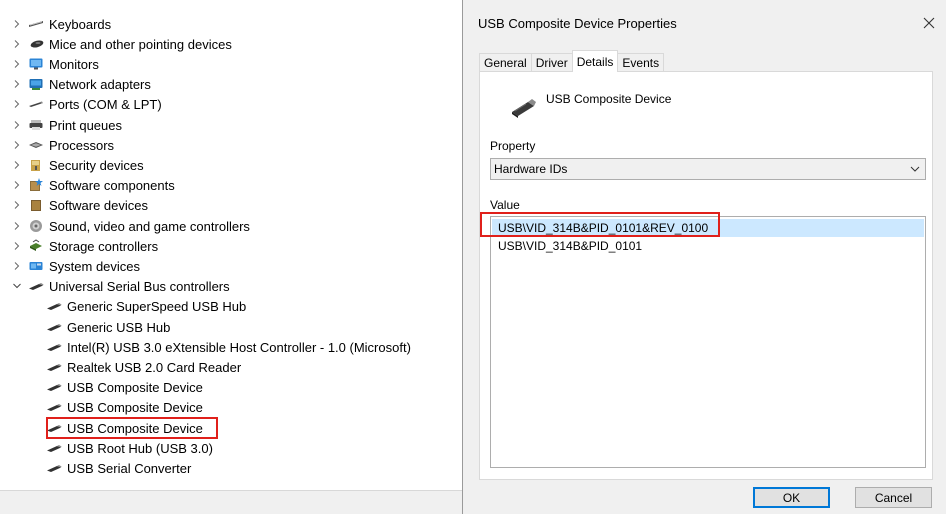 The width and height of the screenshot is (946, 514). What do you see at coordinates (704, 497) in the screenshot?
I see `dialog-footer: OK Cancel` at bounding box center [704, 497].